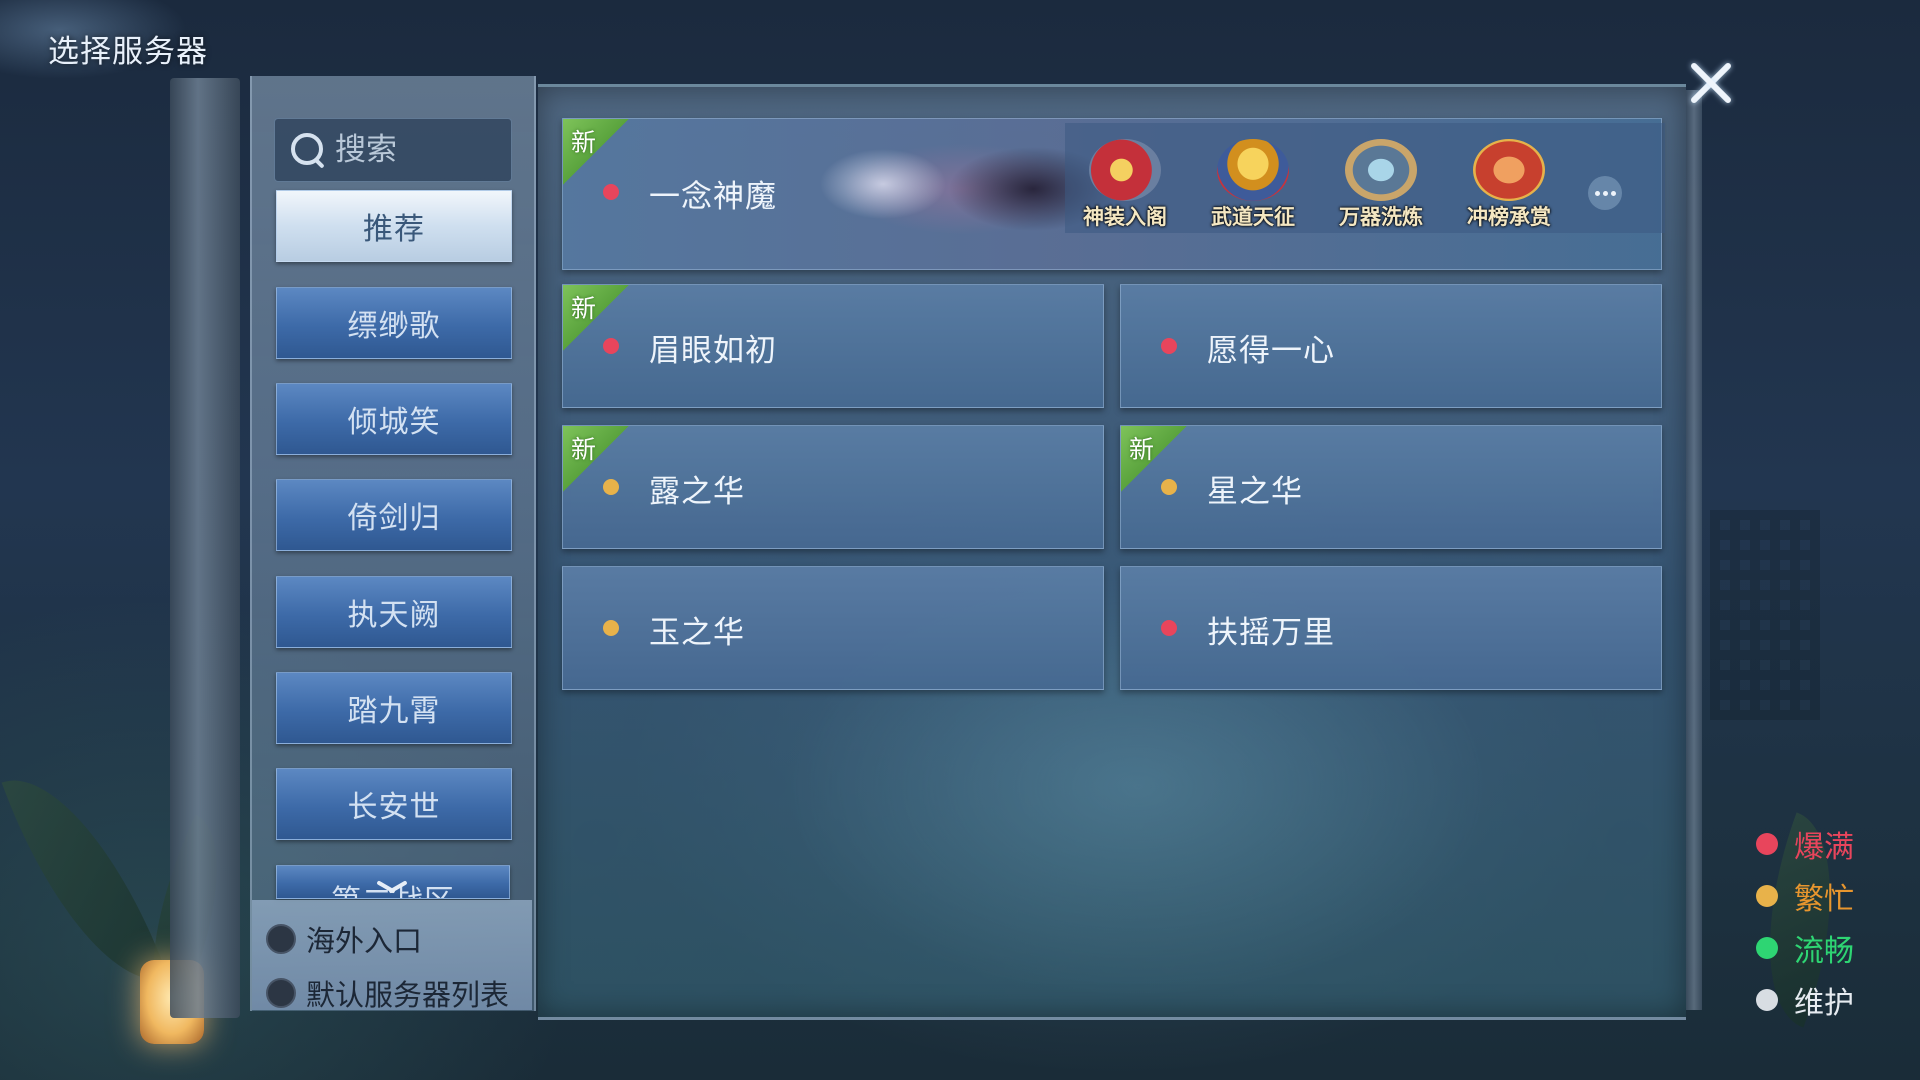 The image size is (1920, 1080). What do you see at coordinates (1391, 628) in the screenshot?
I see `server-card: 扶摇万里` at bounding box center [1391, 628].